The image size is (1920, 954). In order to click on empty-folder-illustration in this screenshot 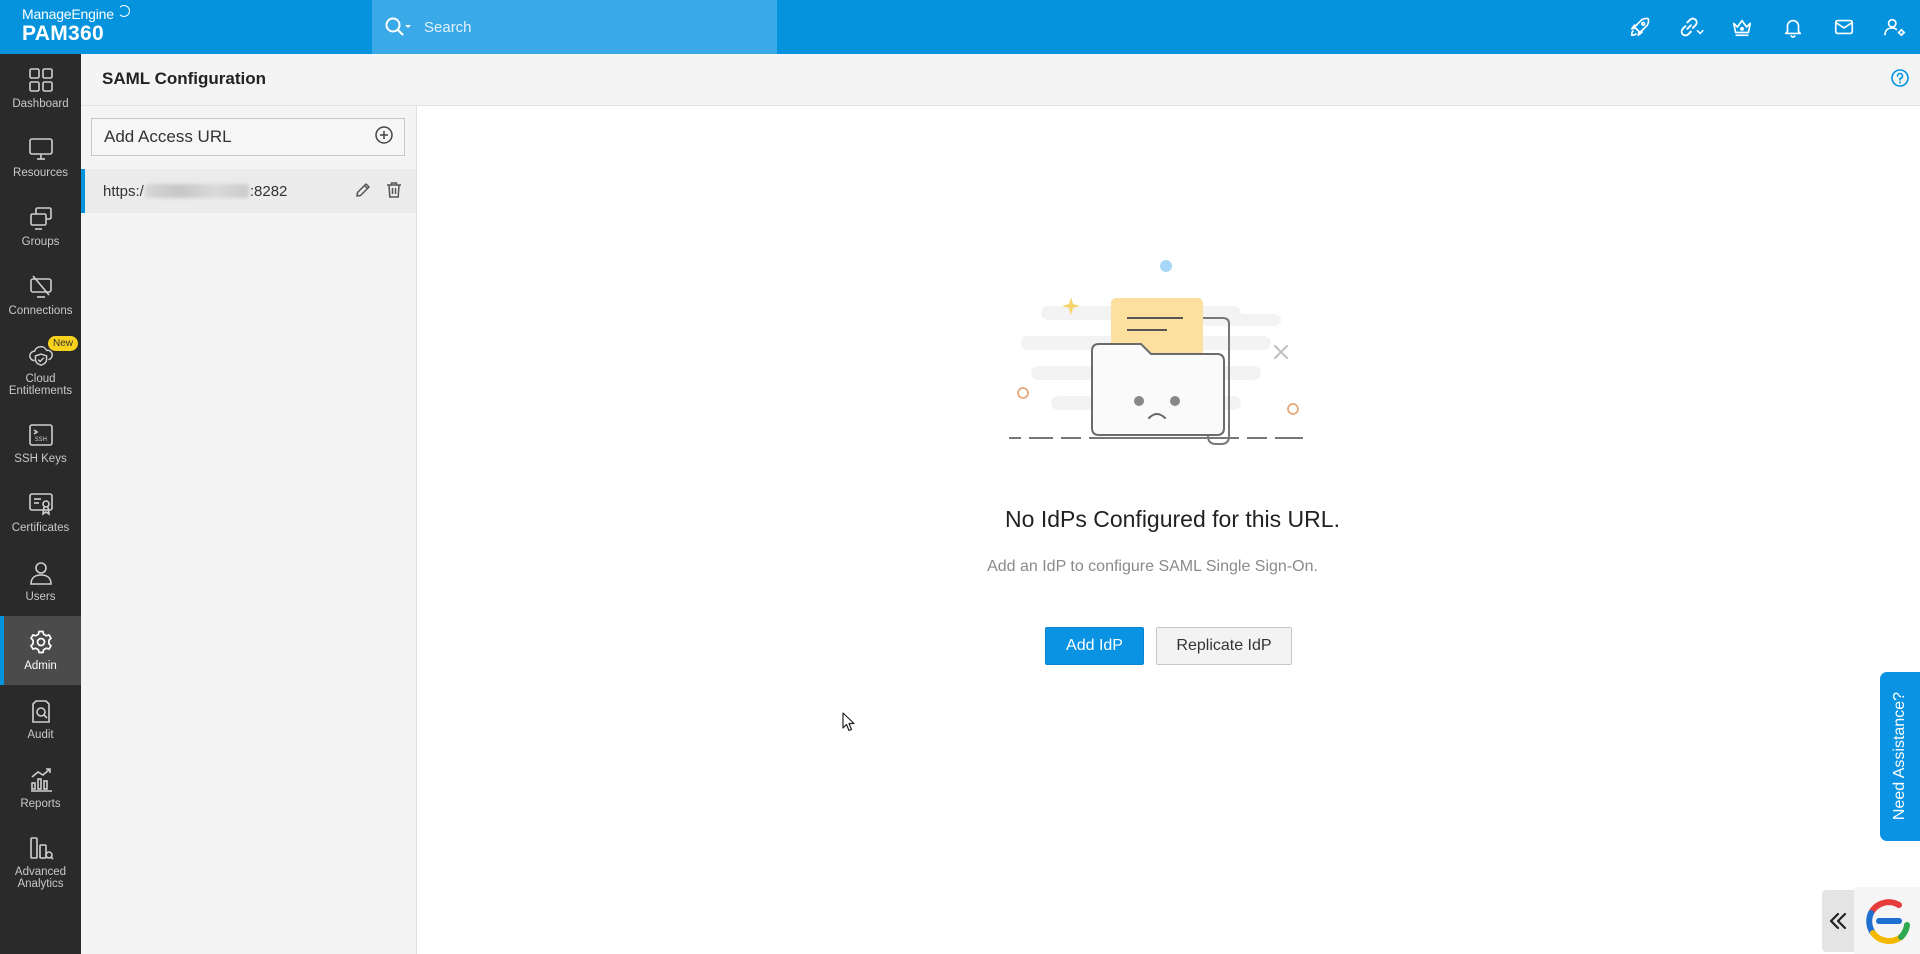, I will do `click(1156, 352)`.